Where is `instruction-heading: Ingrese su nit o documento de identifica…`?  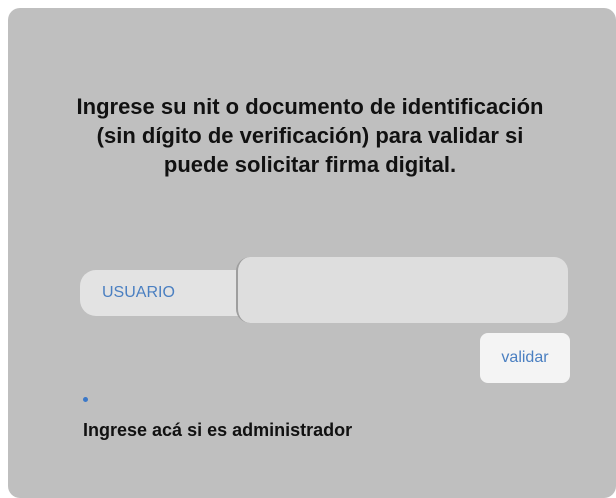 instruction-heading: Ingrese su nit o documento de identifica… is located at coordinates (310, 135).